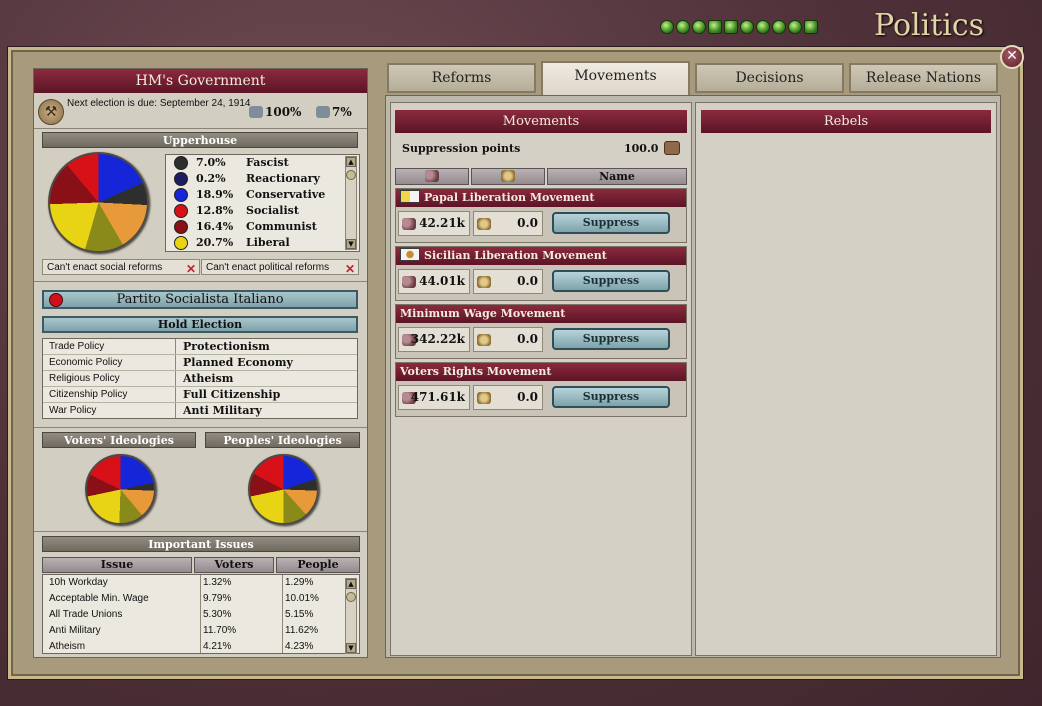 This screenshot has height=706, width=1042. Describe the element at coordinates (99, 598) in the screenshot. I see `issue-name: Acceptable Min. Wage` at that location.